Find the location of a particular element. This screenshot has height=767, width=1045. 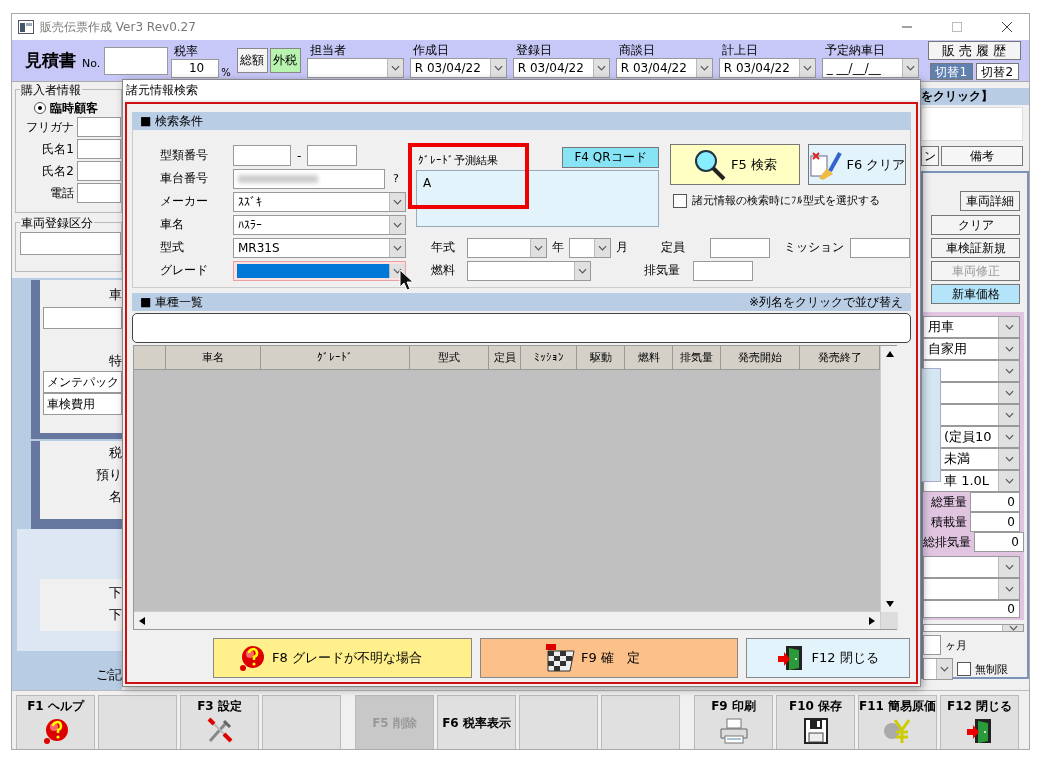

checkbox-label: 諸元情報の検索時にﾌﾙ型式を選択する is located at coordinates (786, 200).